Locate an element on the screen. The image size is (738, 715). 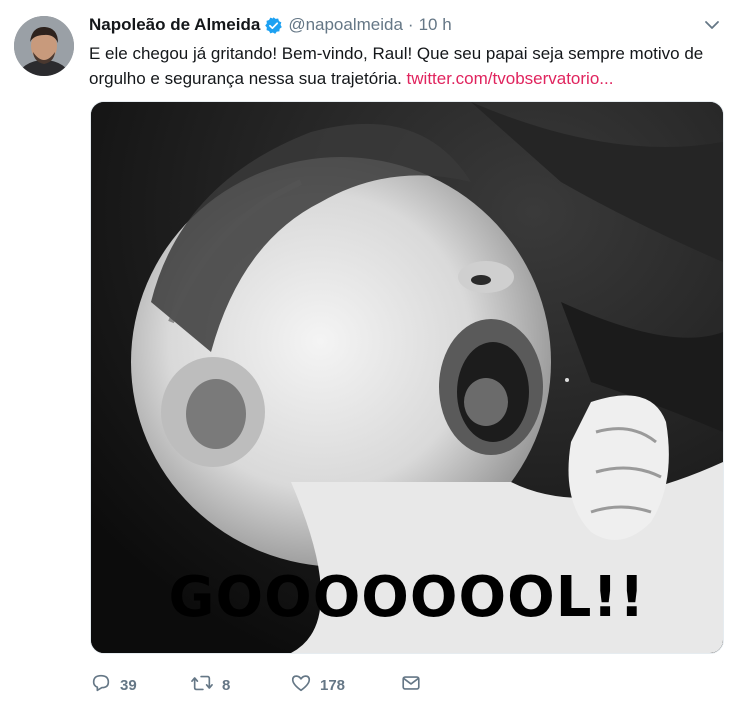
author-name: Napoleão de Almeida is located at coordinates (174, 25).